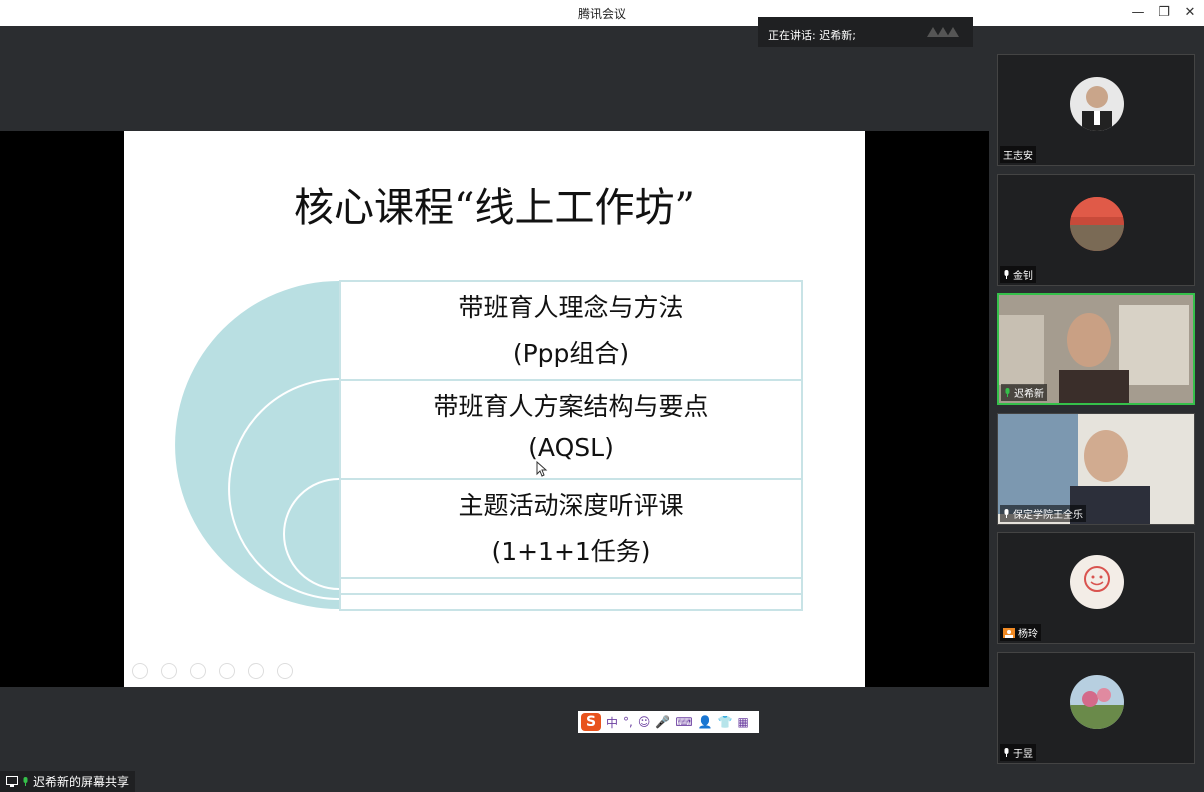 The image size is (1204, 792). I want to click on tencent-meeting-logo-icon, so click(944, 33).